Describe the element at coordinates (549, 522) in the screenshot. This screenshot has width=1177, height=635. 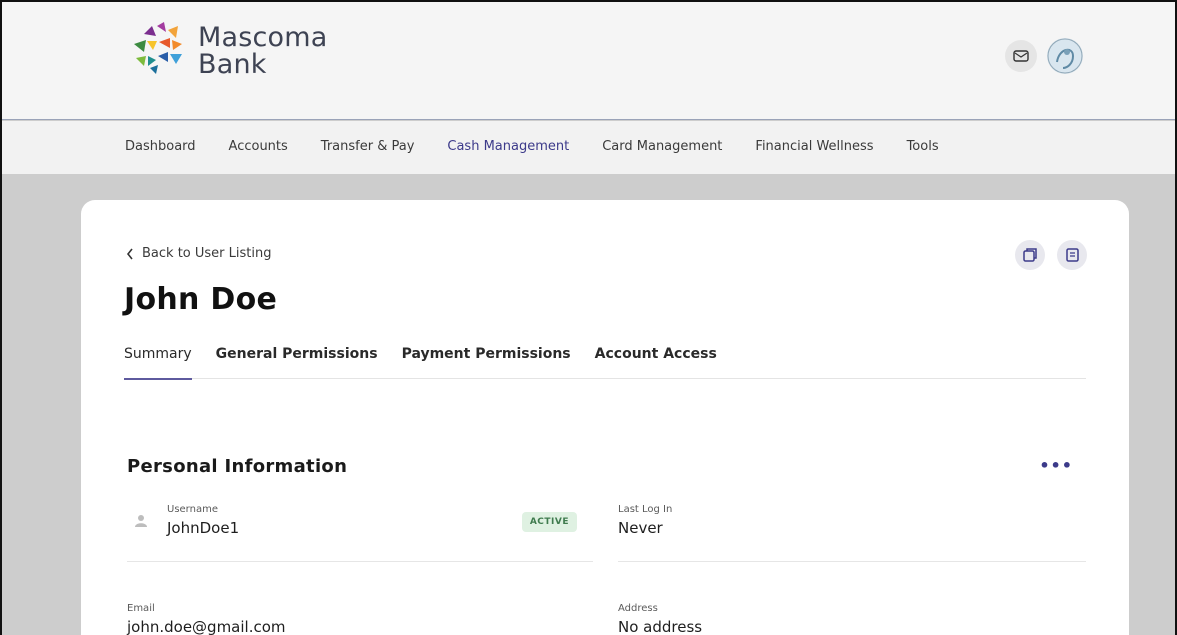
I see `status-badge: ACTIVE` at that location.